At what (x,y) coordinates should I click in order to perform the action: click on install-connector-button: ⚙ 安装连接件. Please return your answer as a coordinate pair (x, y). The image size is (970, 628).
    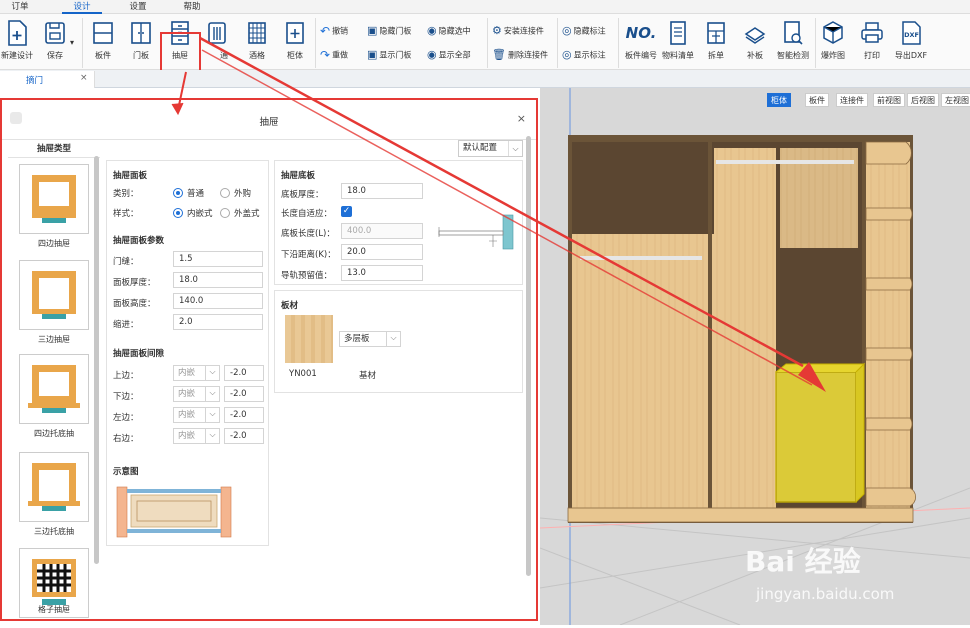
    Looking at the image, I should click on (518, 31).